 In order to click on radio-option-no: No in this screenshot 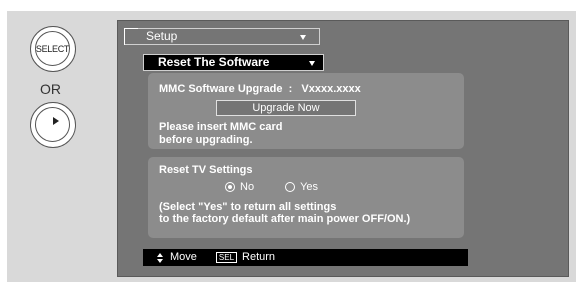, I will do `click(239, 187)`.